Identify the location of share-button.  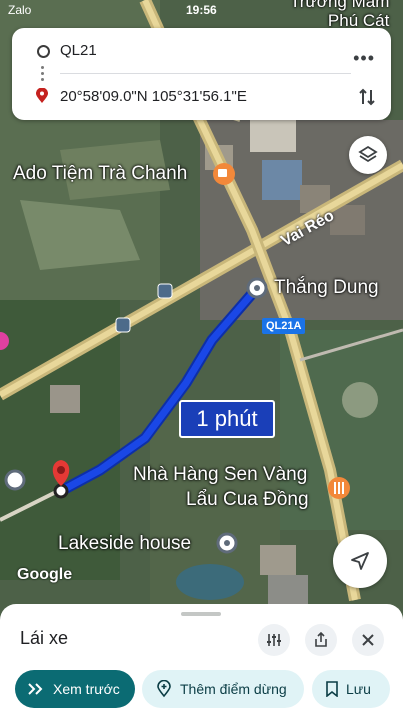
(321, 640).